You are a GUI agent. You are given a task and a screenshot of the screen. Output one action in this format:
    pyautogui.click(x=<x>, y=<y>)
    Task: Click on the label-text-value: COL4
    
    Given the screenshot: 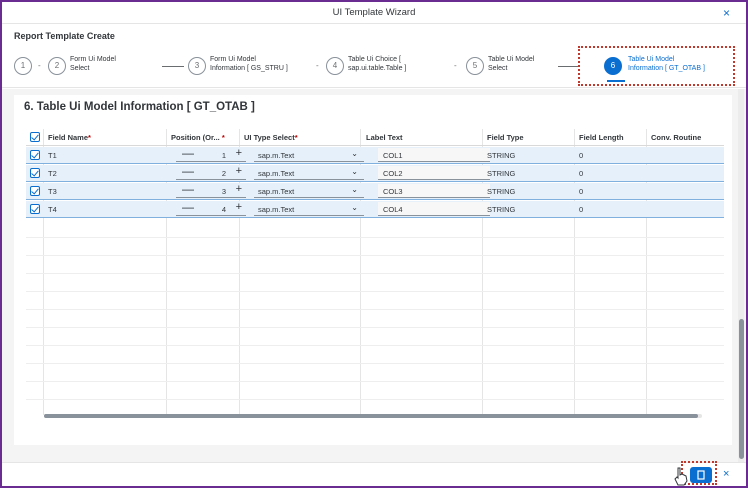 What is the action you would take?
    pyautogui.click(x=393, y=209)
    